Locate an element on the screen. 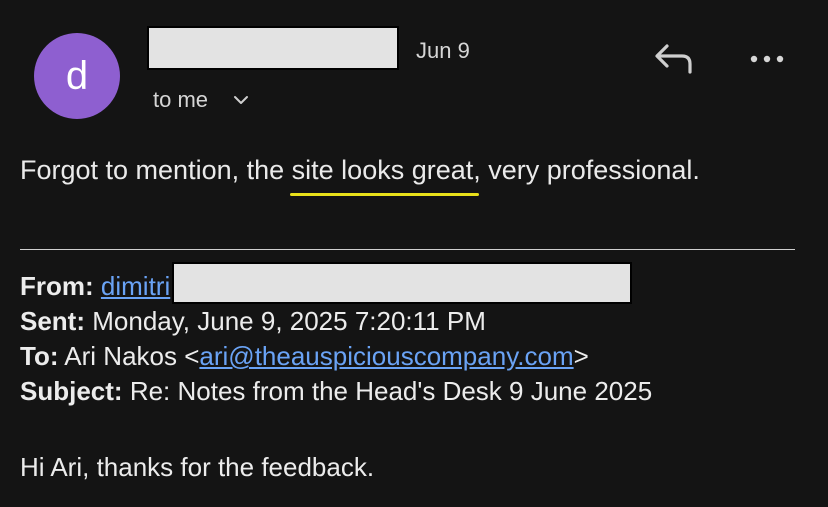 The height and width of the screenshot is (507, 828). redacted-sender-name is located at coordinates (273, 48).